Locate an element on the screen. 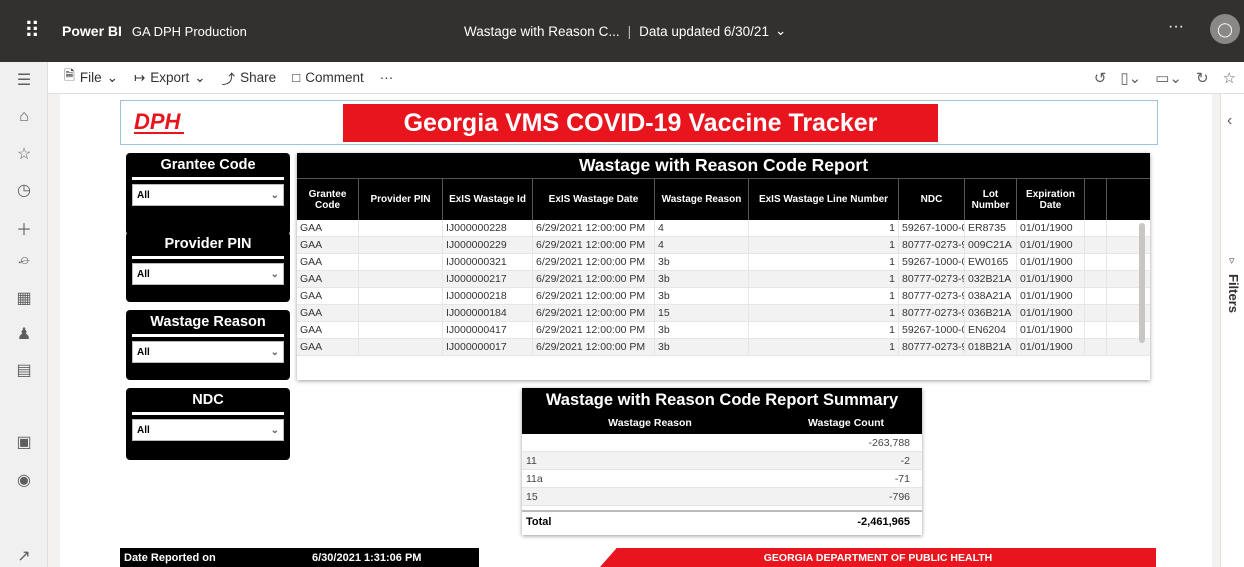 This screenshot has width=1244, height=567. vertical-scrollbar is located at coordinates (1142, 283).